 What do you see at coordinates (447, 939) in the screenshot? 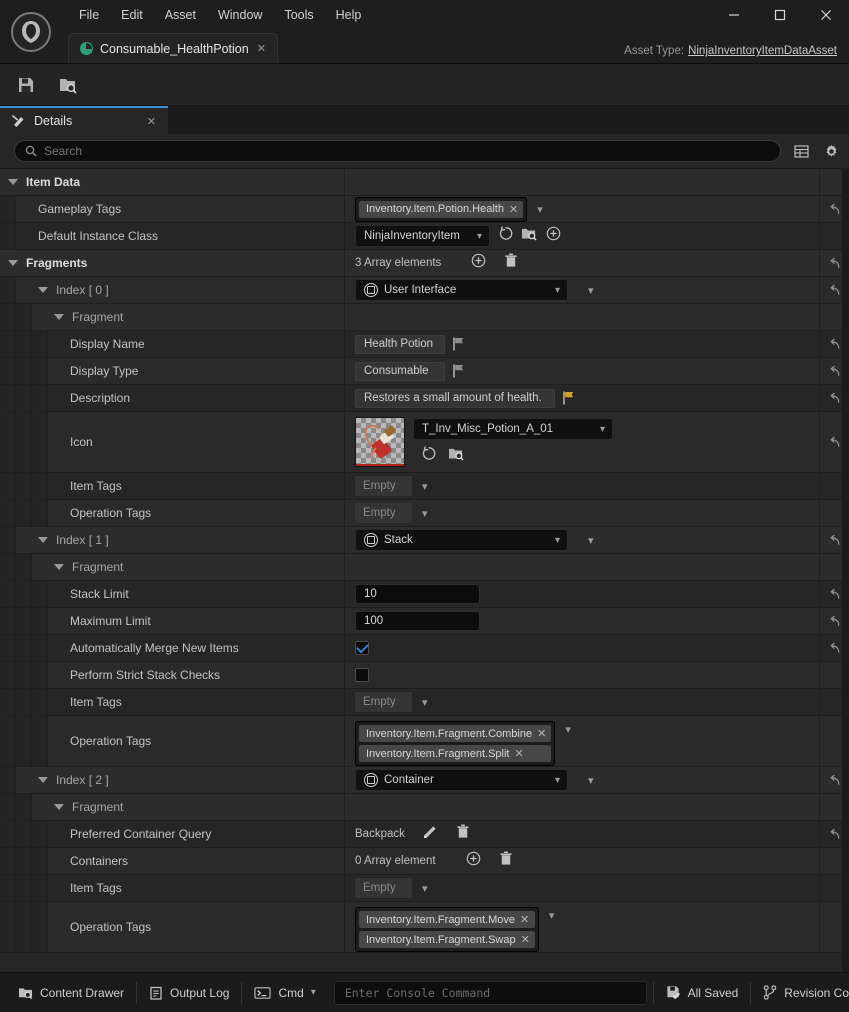
I see `tag-chip: Inventory.Item.Fragment.Swap ✕` at bounding box center [447, 939].